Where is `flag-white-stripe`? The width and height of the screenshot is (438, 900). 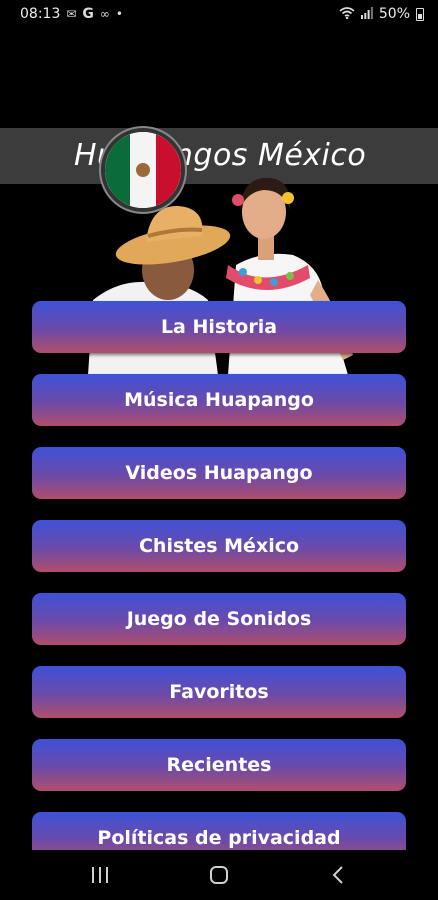 flag-white-stripe is located at coordinates (143, 170).